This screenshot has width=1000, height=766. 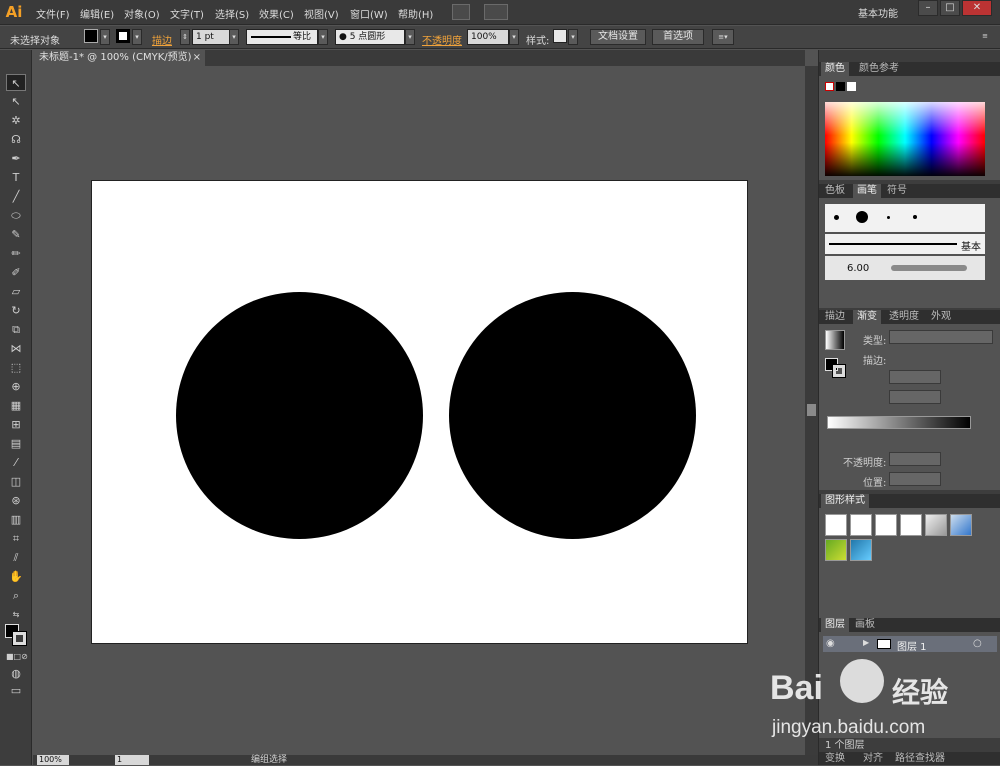 I want to click on tab-pathfinder: 路径查找器, so click(x=920, y=759).